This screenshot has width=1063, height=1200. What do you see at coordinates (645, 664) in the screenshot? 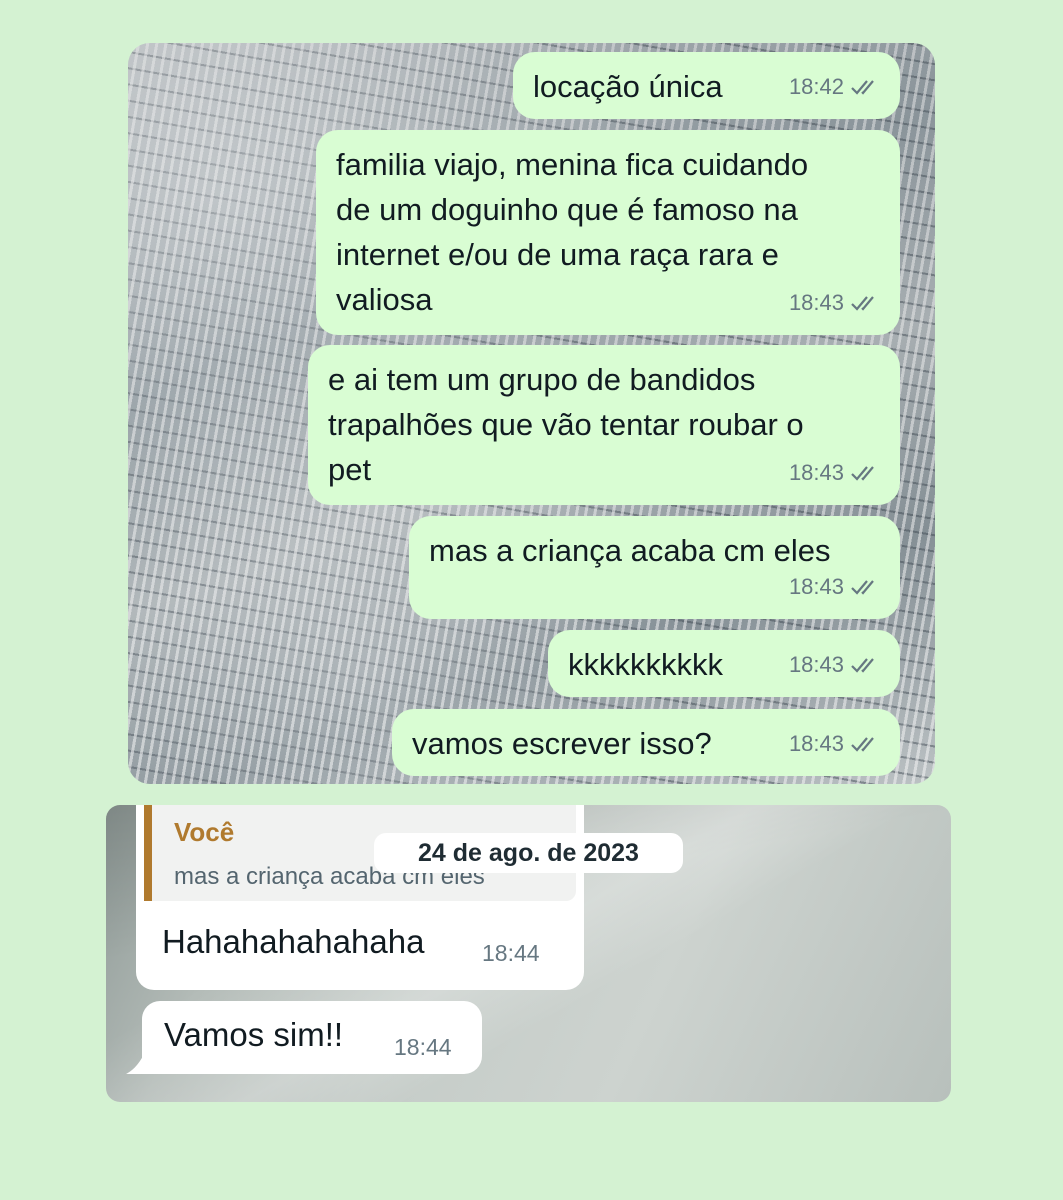
I see `message-text: kkkkkkkkkk` at bounding box center [645, 664].